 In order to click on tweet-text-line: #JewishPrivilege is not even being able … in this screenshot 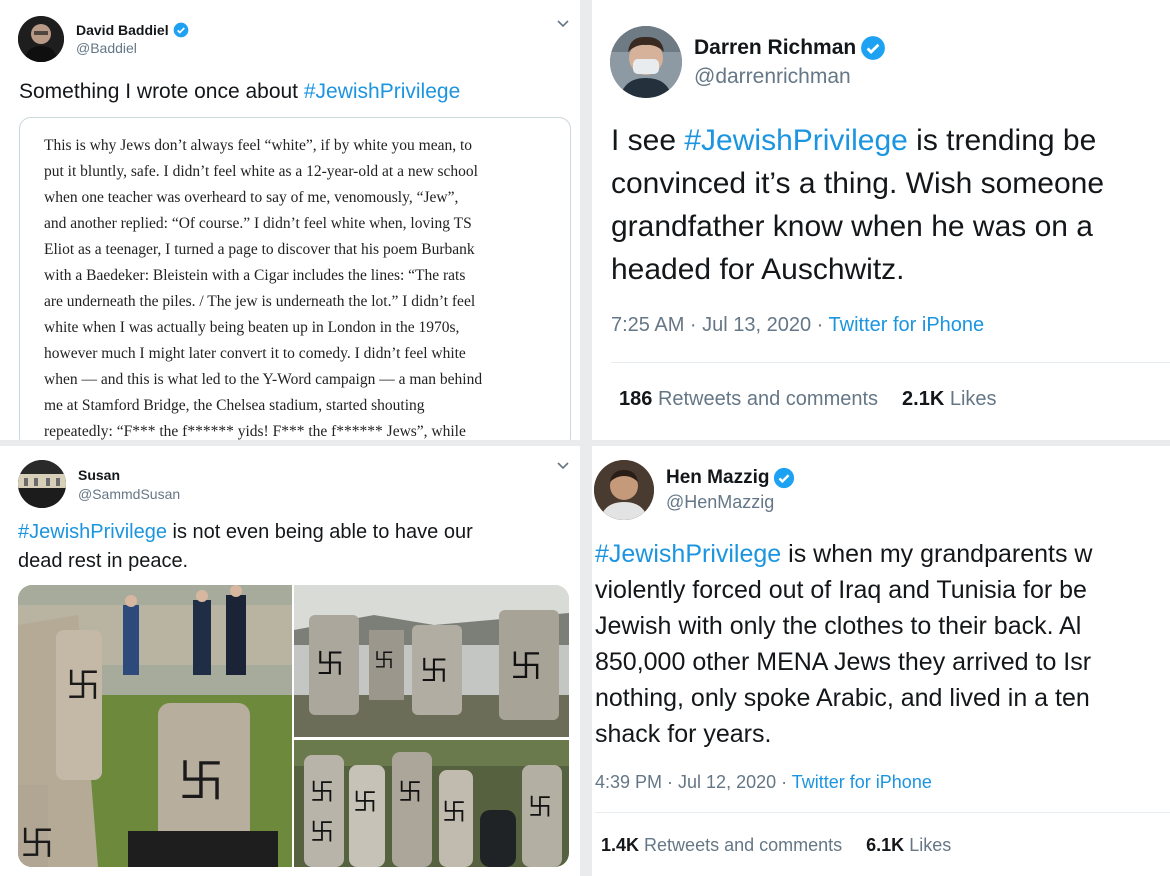, I will do `click(245, 532)`.